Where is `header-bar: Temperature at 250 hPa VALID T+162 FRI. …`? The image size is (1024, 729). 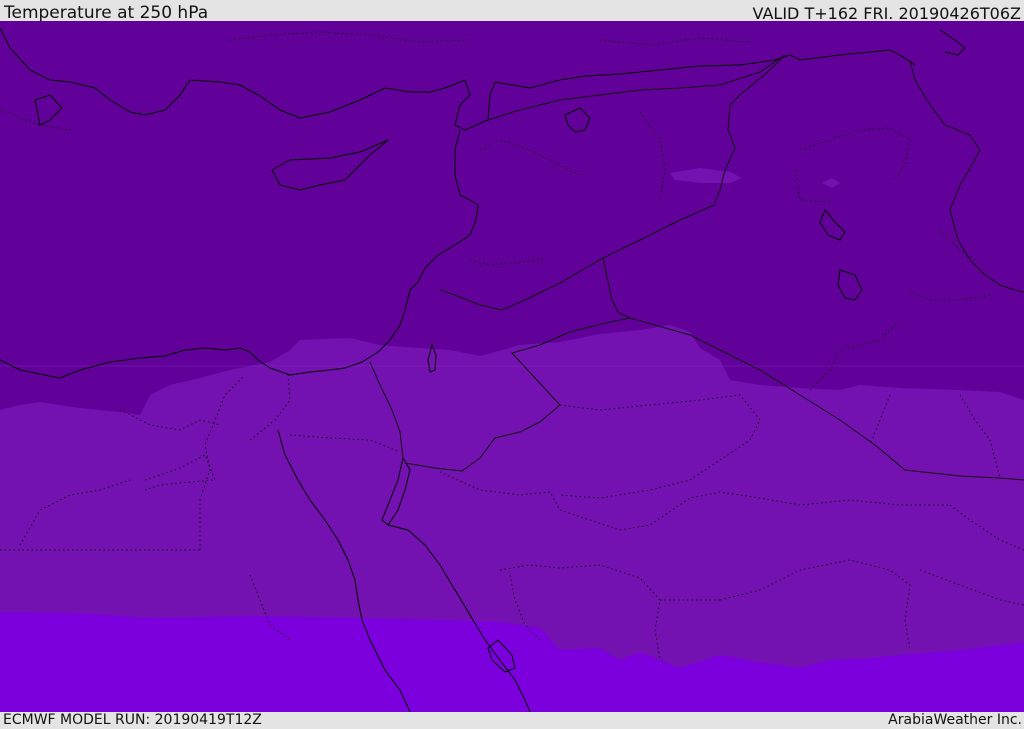
header-bar: Temperature at 250 hPa VALID T+162 FRI. … is located at coordinates (512, 11).